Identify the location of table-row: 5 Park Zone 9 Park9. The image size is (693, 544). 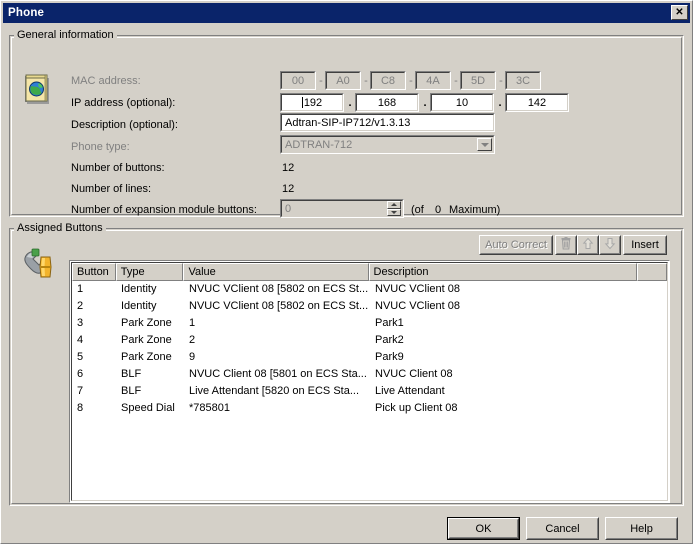
(369, 357).